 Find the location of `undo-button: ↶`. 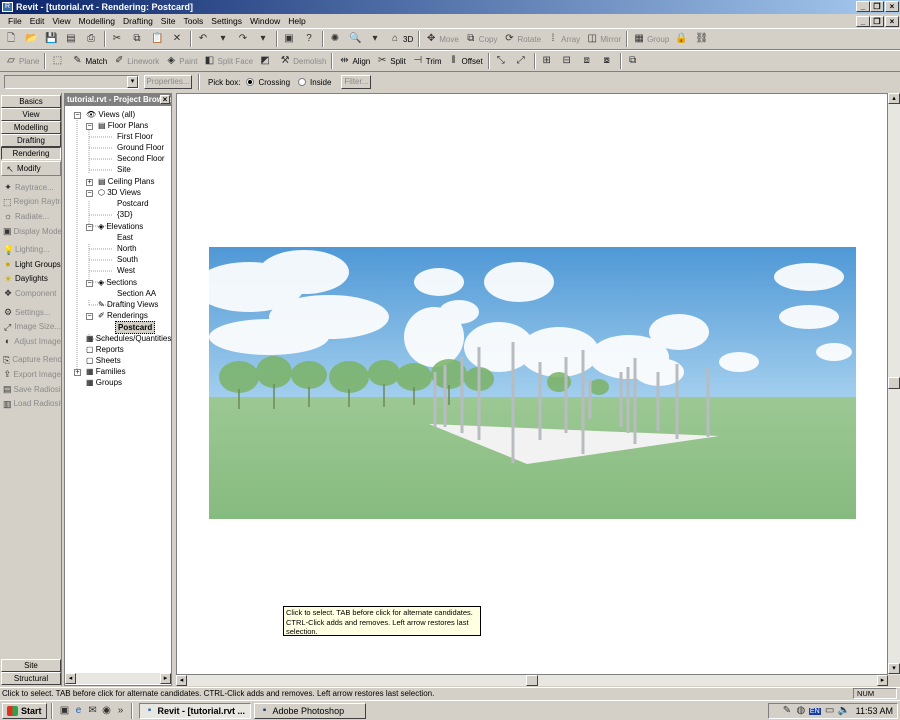

undo-button: ↶ is located at coordinates (204, 39).